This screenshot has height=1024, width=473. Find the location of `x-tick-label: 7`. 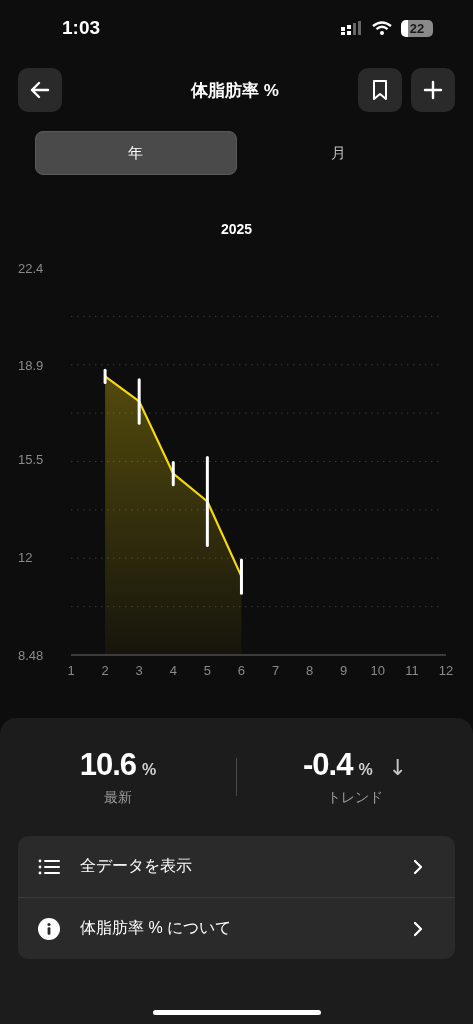

x-tick-label: 7 is located at coordinates (275, 670).